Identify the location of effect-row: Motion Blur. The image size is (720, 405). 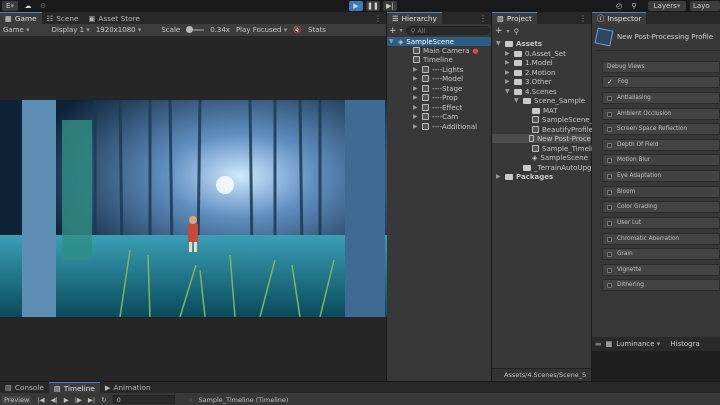
(661, 160).